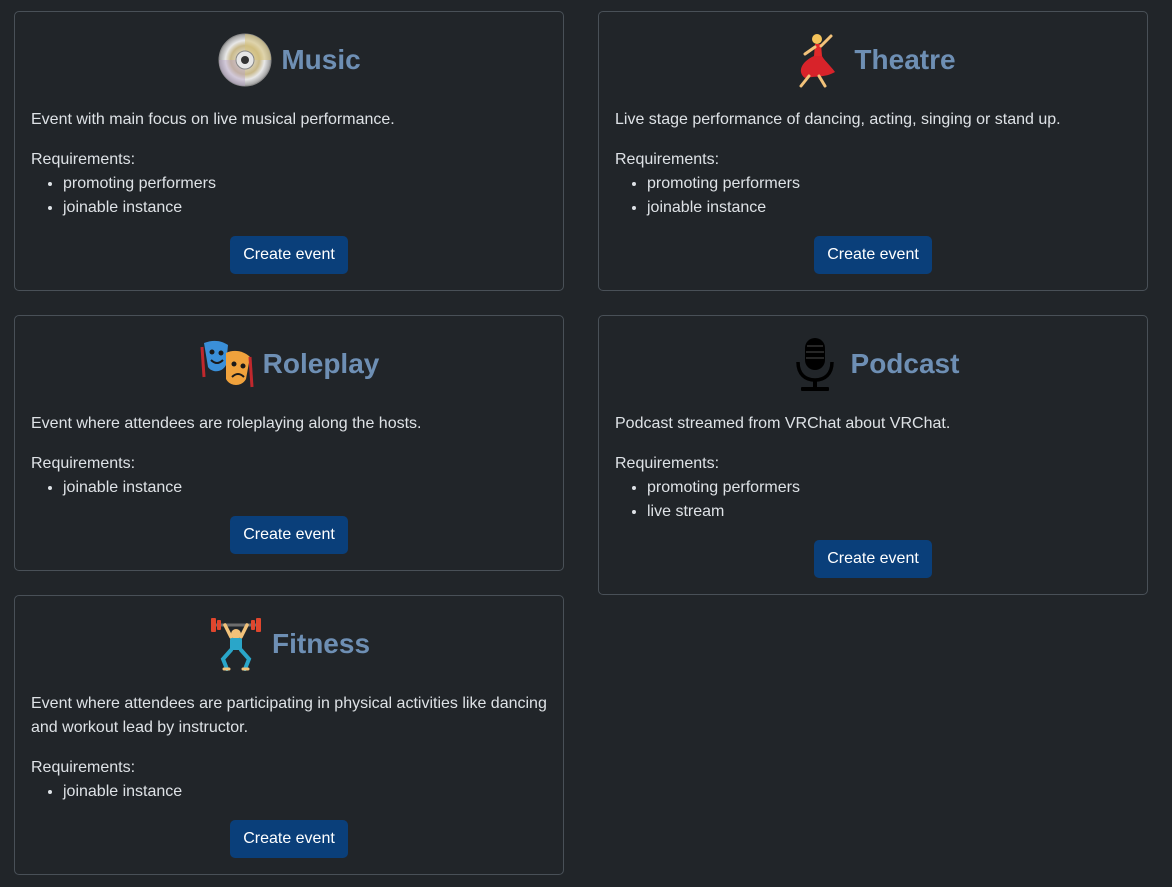  I want to click on card-header: Roleplay, so click(289, 358).